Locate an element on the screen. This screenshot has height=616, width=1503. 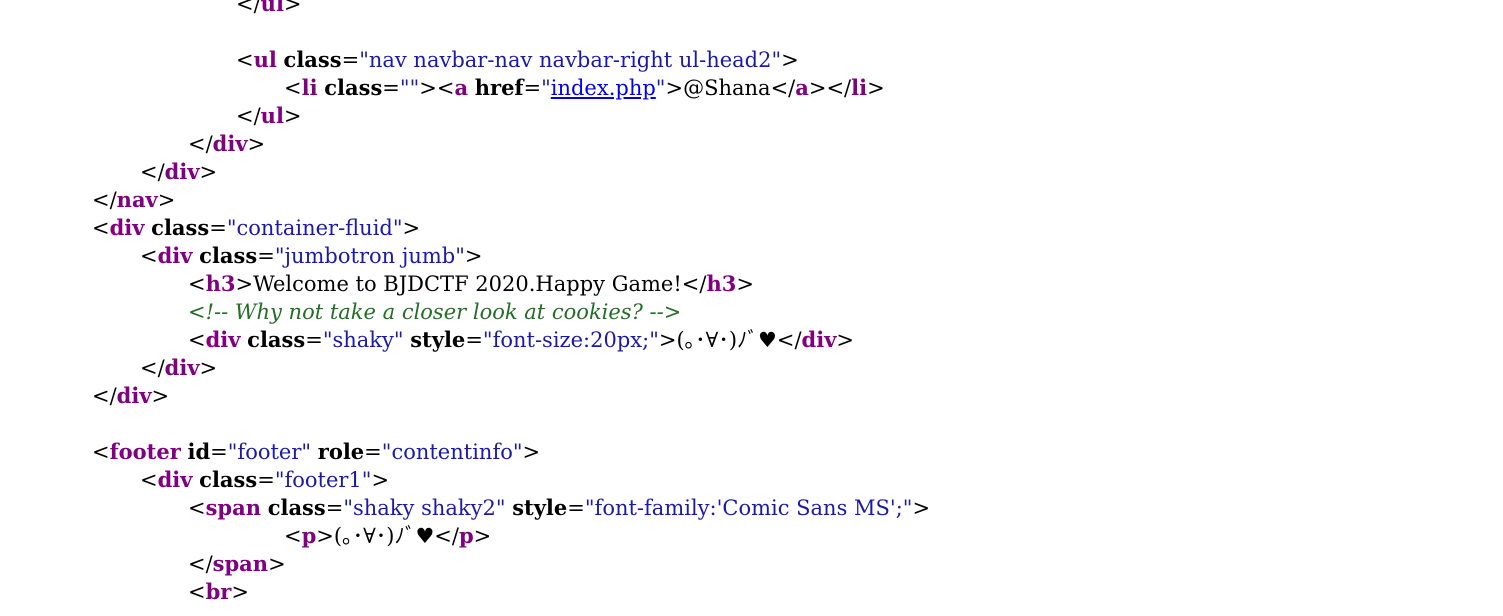
text-content: @Shana is located at coordinates (727, 88).